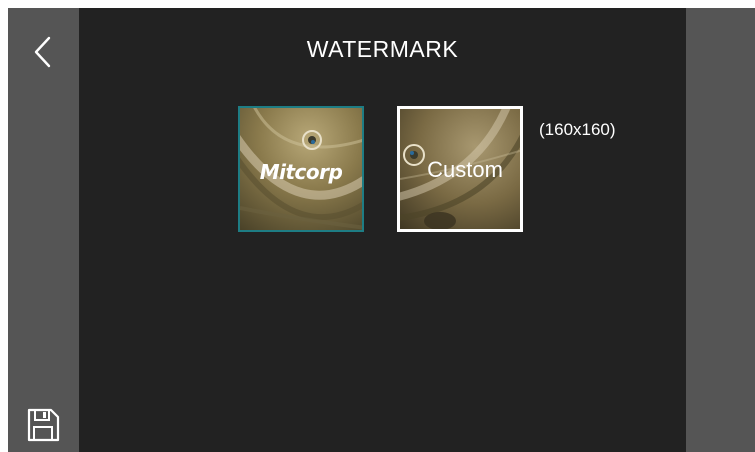 The image size is (755, 452). Describe the element at coordinates (43, 230) in the screenshot. I see `left-sidebar` at that location.